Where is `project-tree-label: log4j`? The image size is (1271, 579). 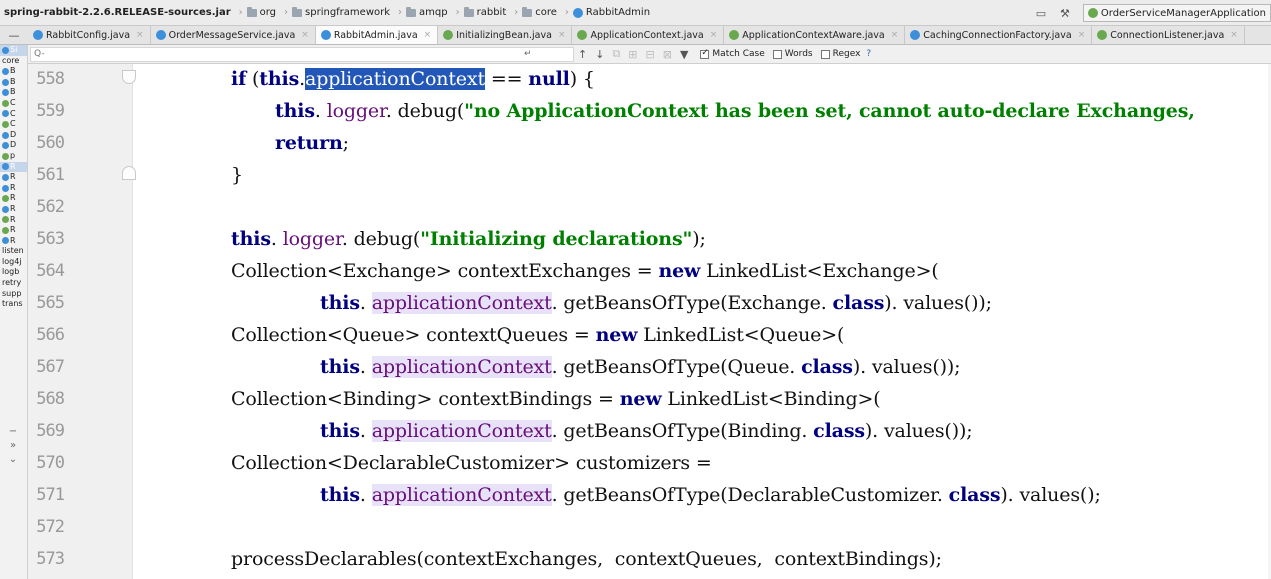 project-tree-label: log4j is located at coordinates (12, 261).